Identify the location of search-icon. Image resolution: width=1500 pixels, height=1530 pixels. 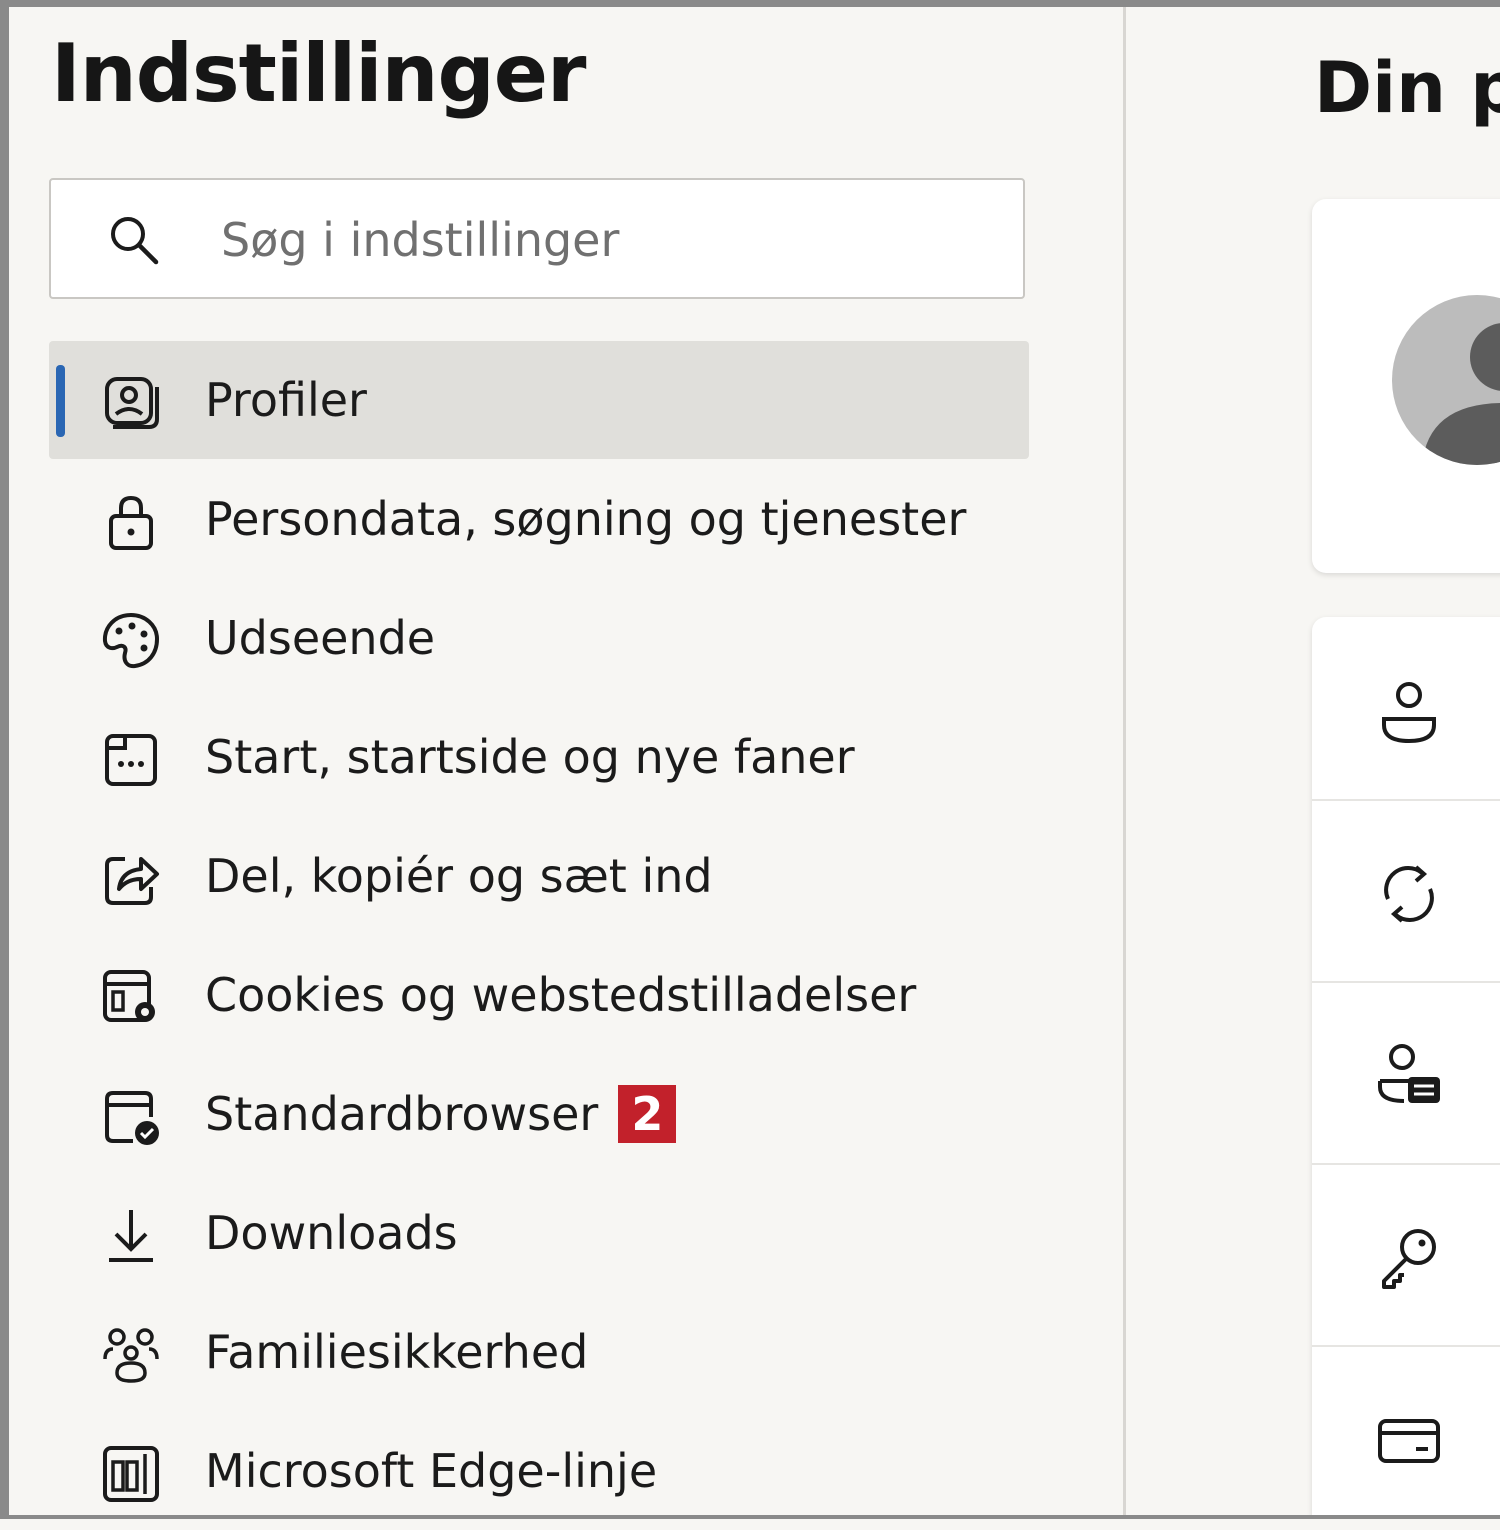
(135, 241).